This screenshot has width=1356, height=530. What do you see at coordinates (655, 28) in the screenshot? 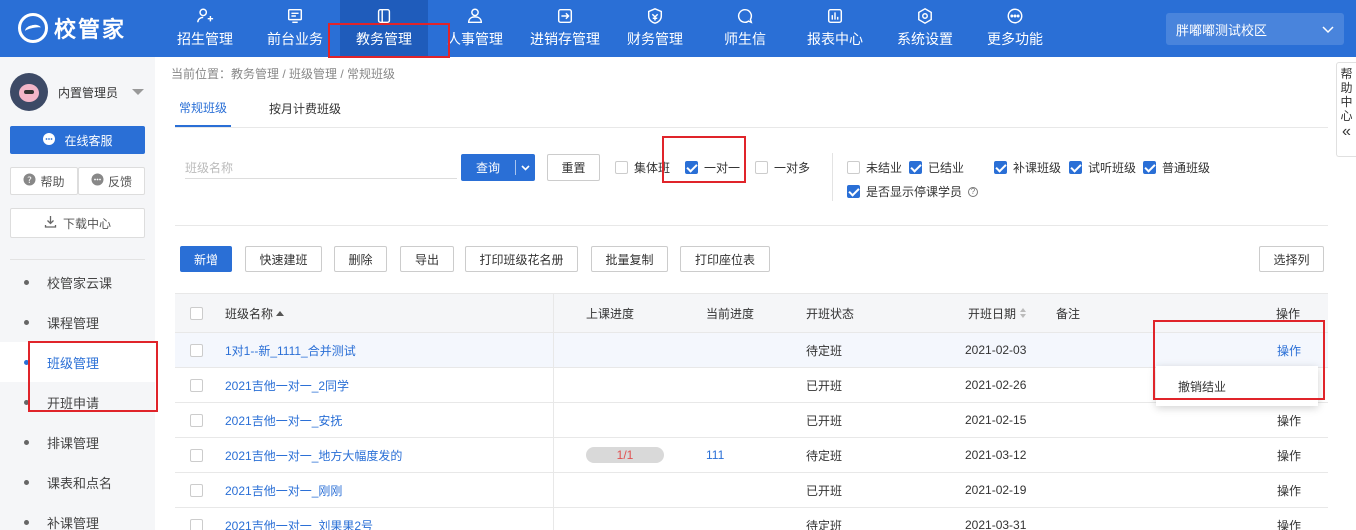
I see `nav-item-finance: 财务管理` at bounding box center [655, 28].